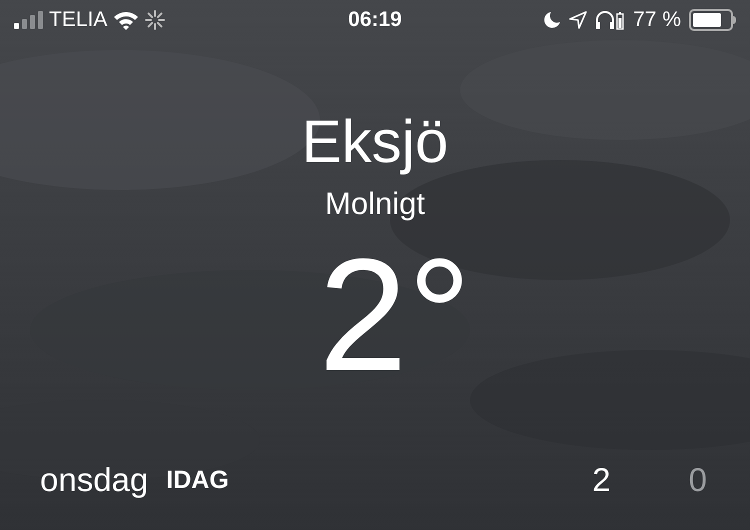  What do you see at coordinates (610, 20) in the screenshot?
I see `headphones-battery-icon` at bounding box center [610, 20].